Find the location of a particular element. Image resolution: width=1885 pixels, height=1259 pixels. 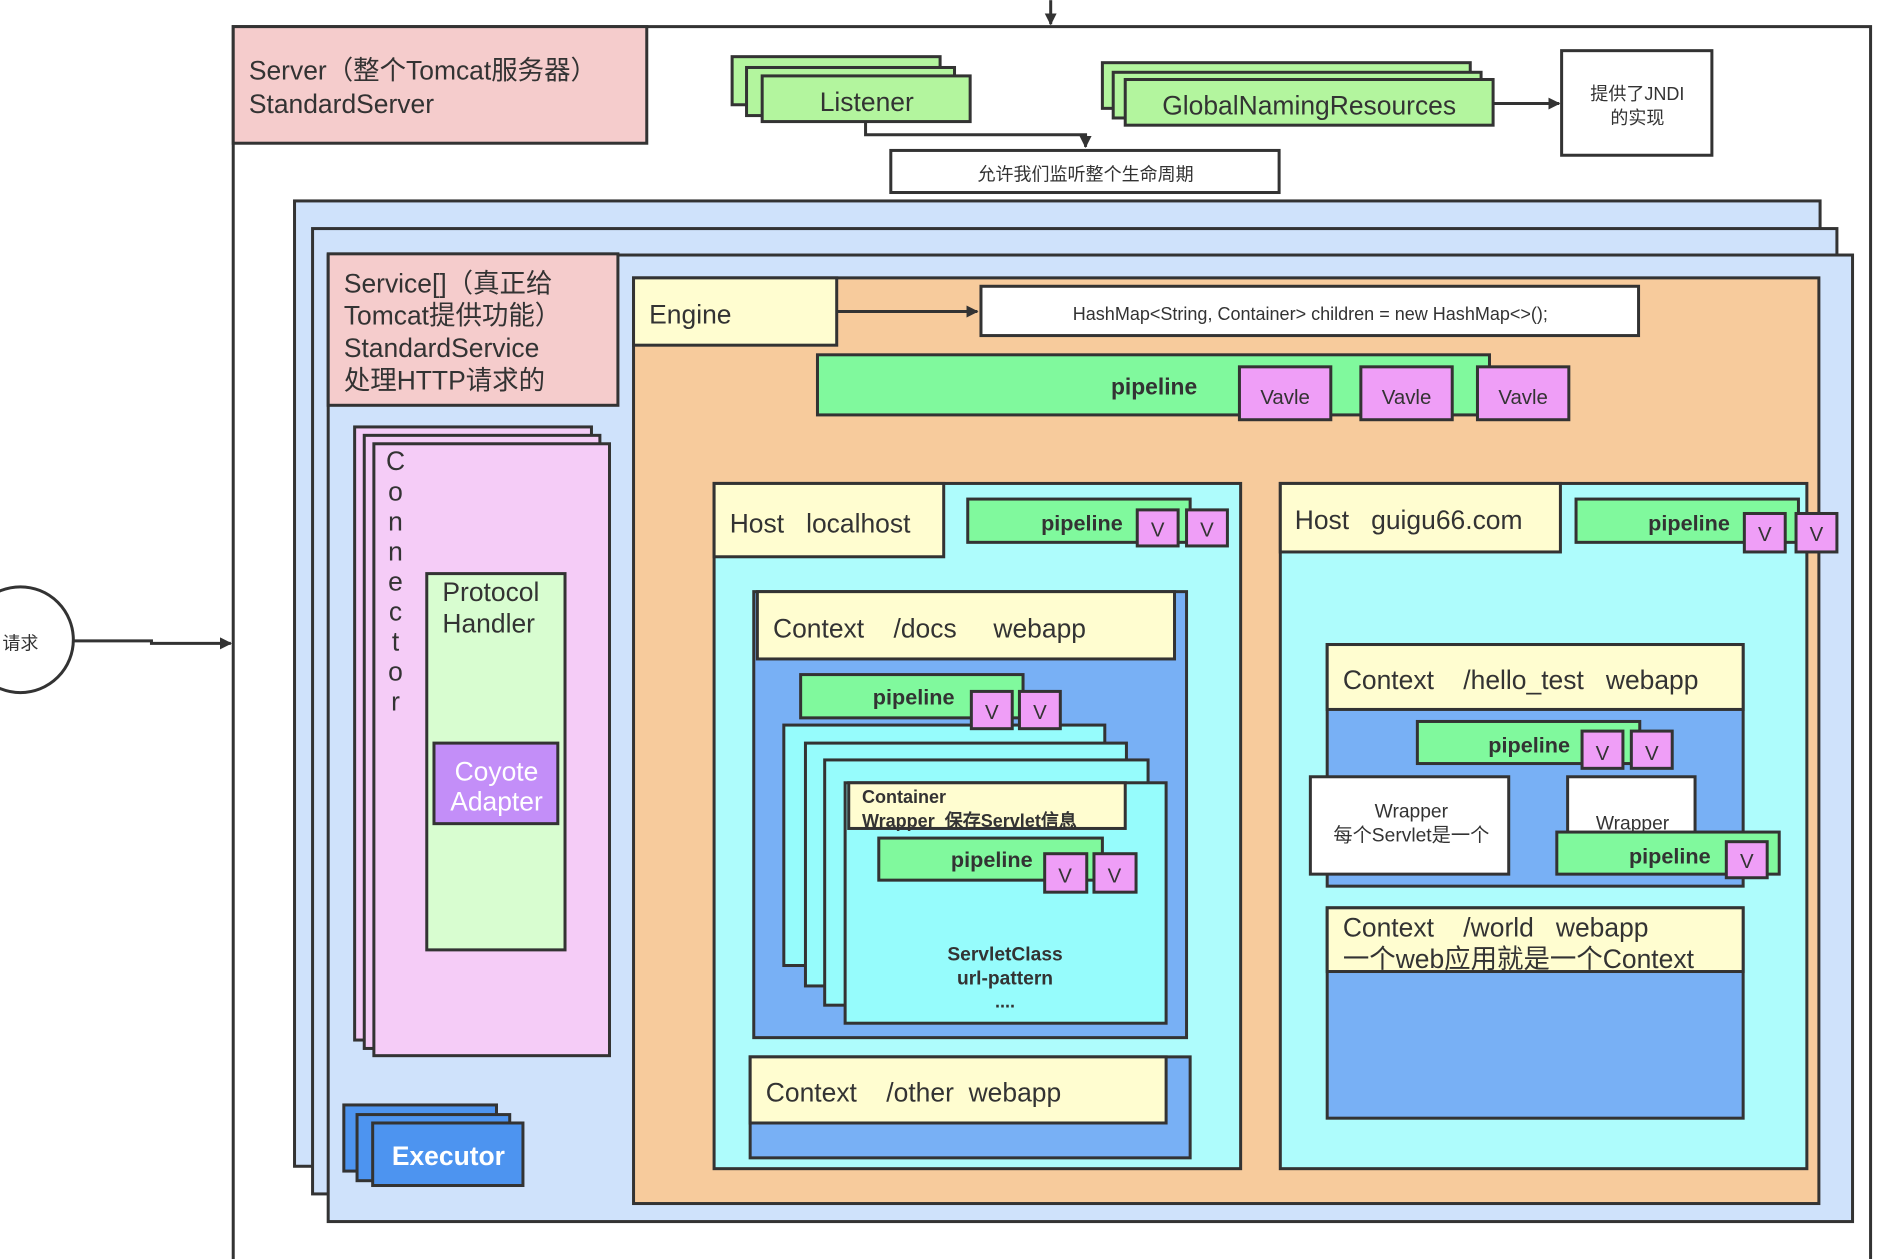

host-localhost-label: Host localhost is located at coordinates (829, 520).